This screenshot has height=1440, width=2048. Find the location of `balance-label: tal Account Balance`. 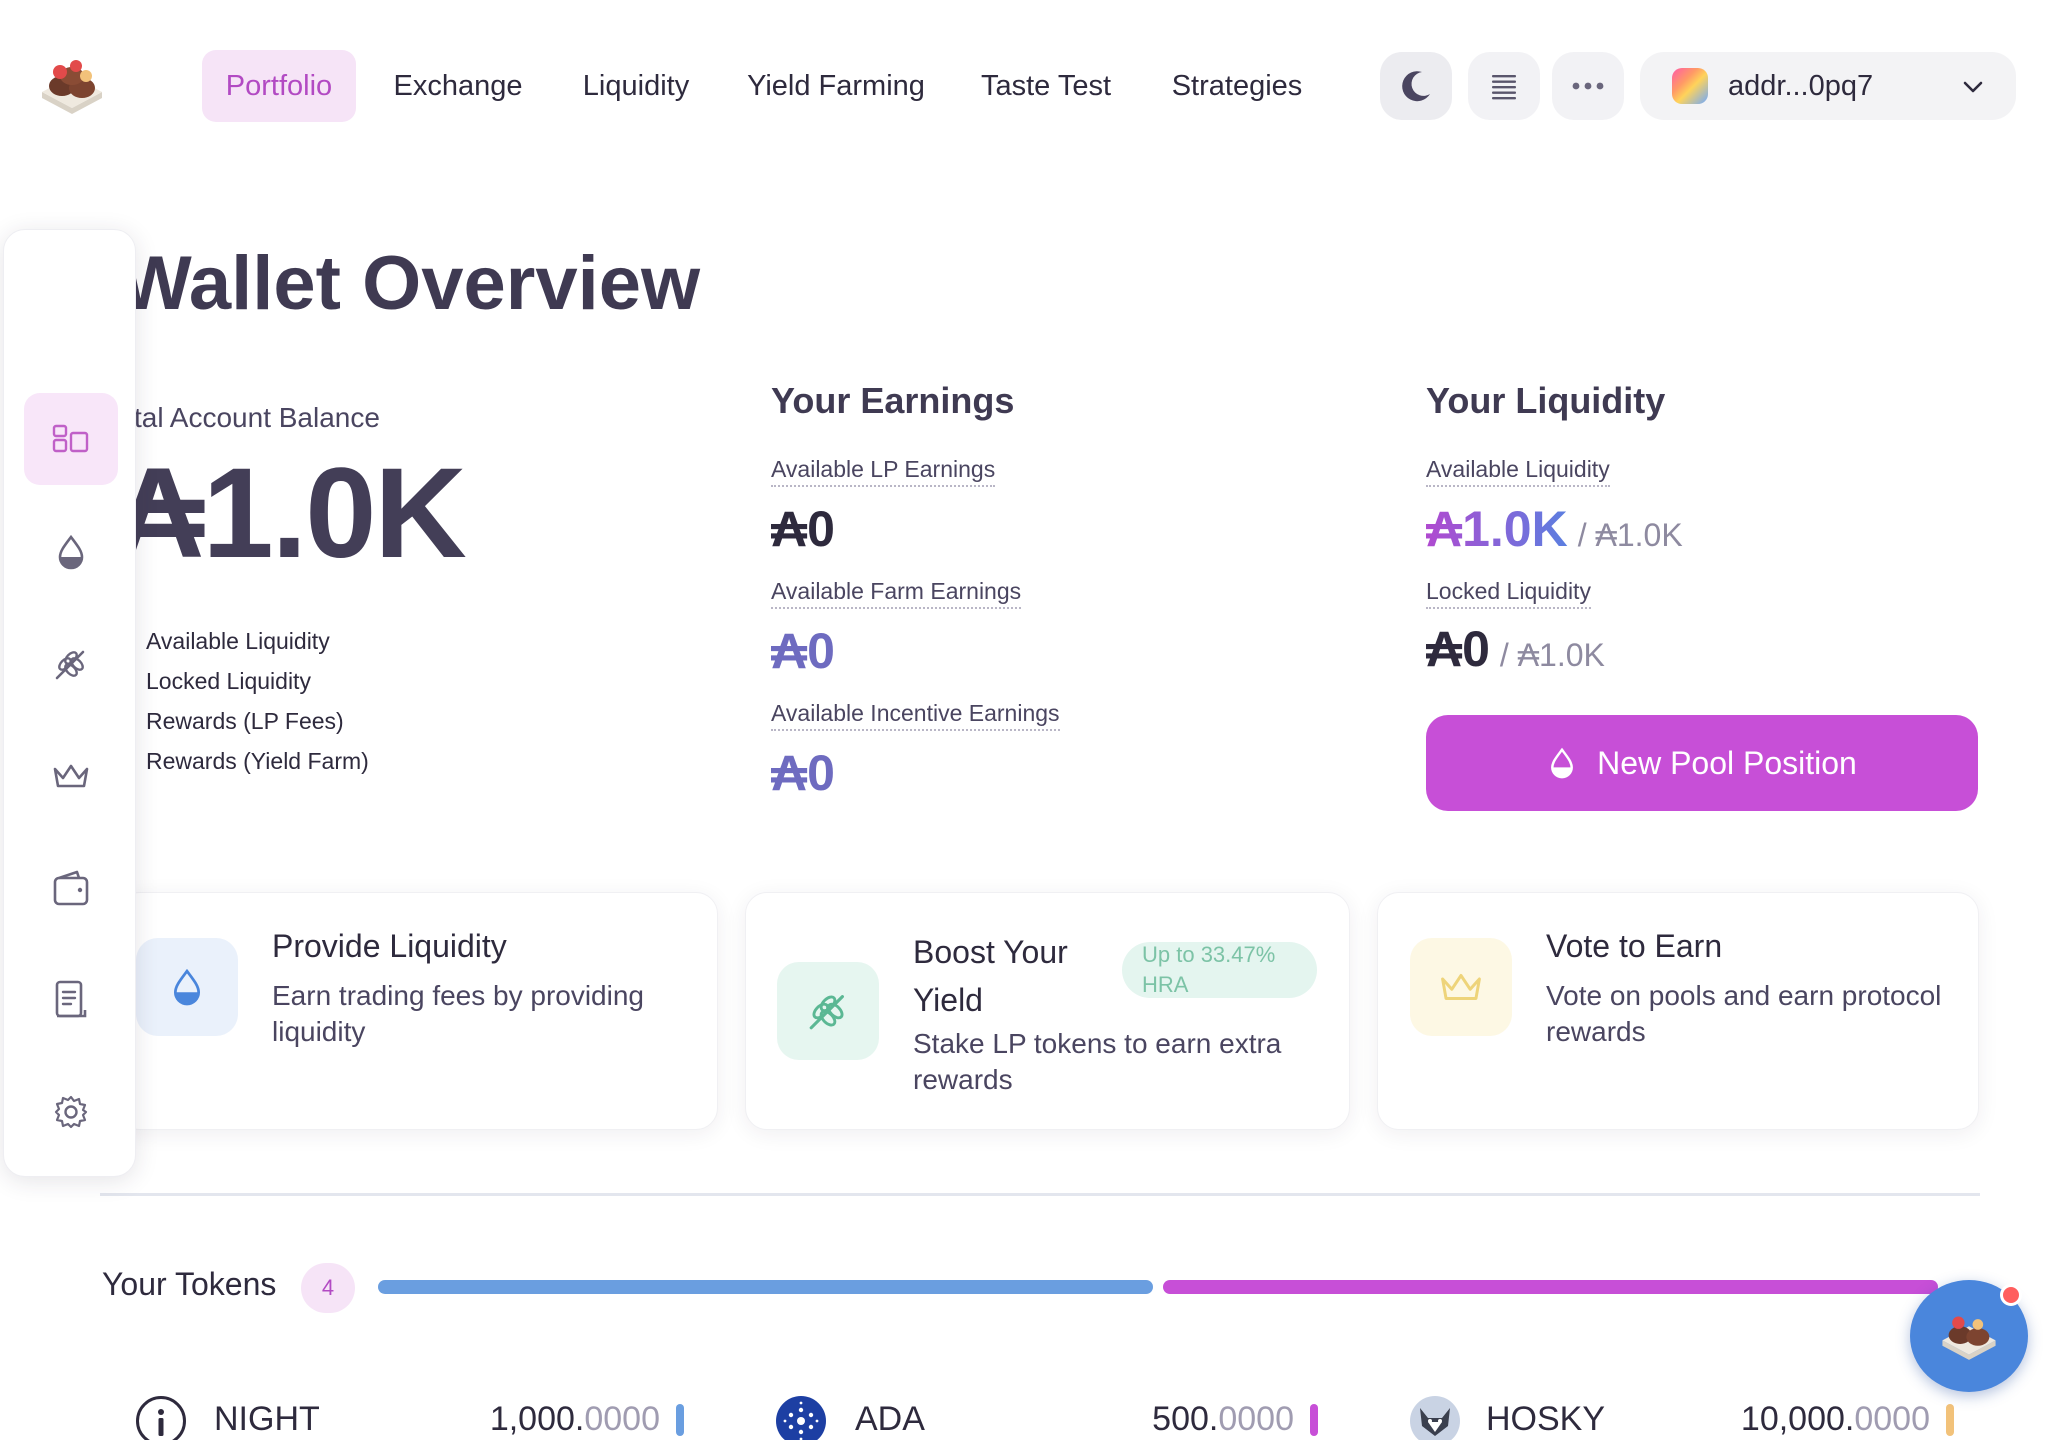

balance-label: tal Account Balance is located at coordinates (257, 417).